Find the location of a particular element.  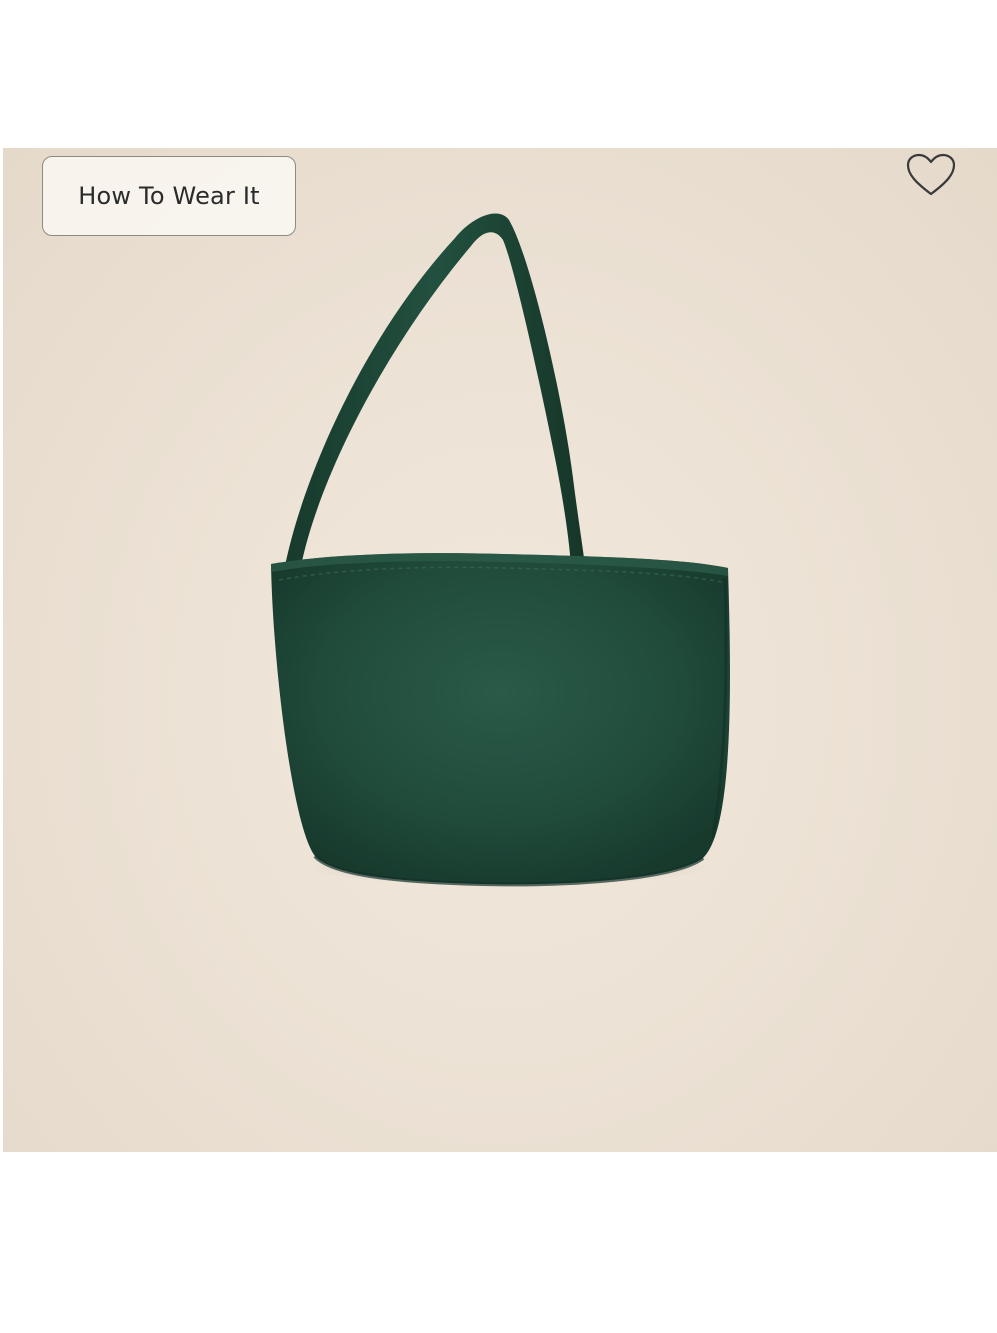

how-to-wear-label: How To Wear It is located at coordinates (169, 196).